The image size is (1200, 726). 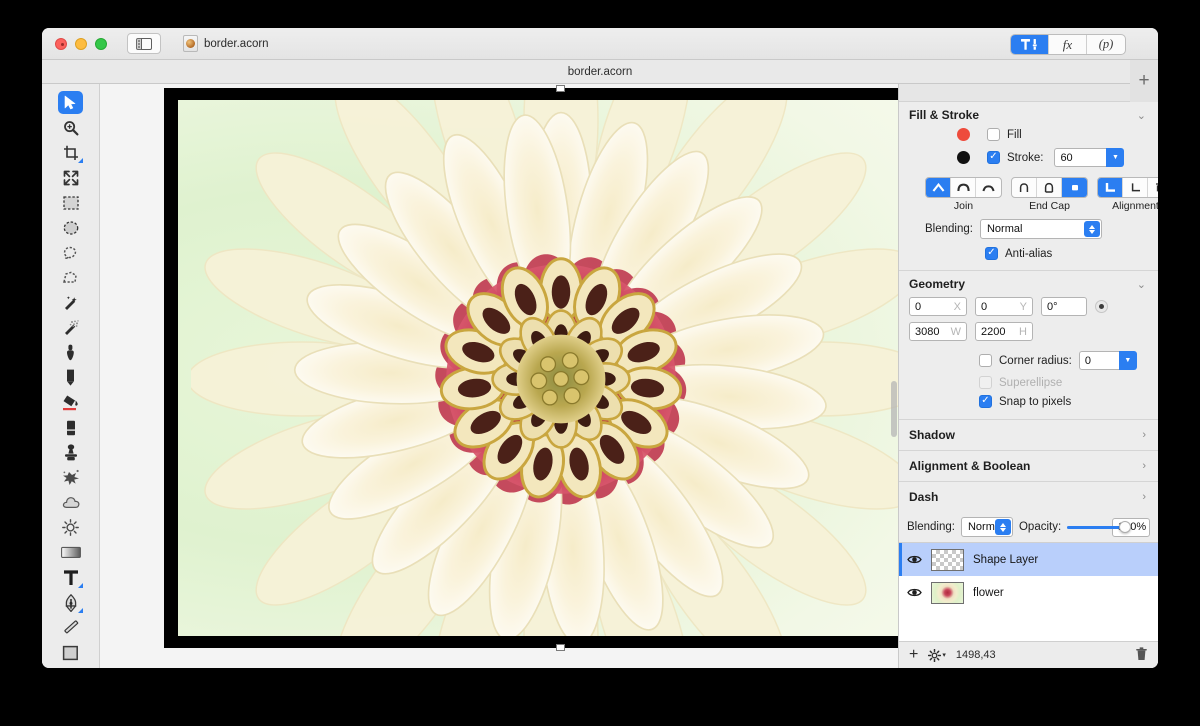 What do you see at coordinates (70, 552) in the screenshot?
I see `gradient-tool` at bounding box center [70, 552].